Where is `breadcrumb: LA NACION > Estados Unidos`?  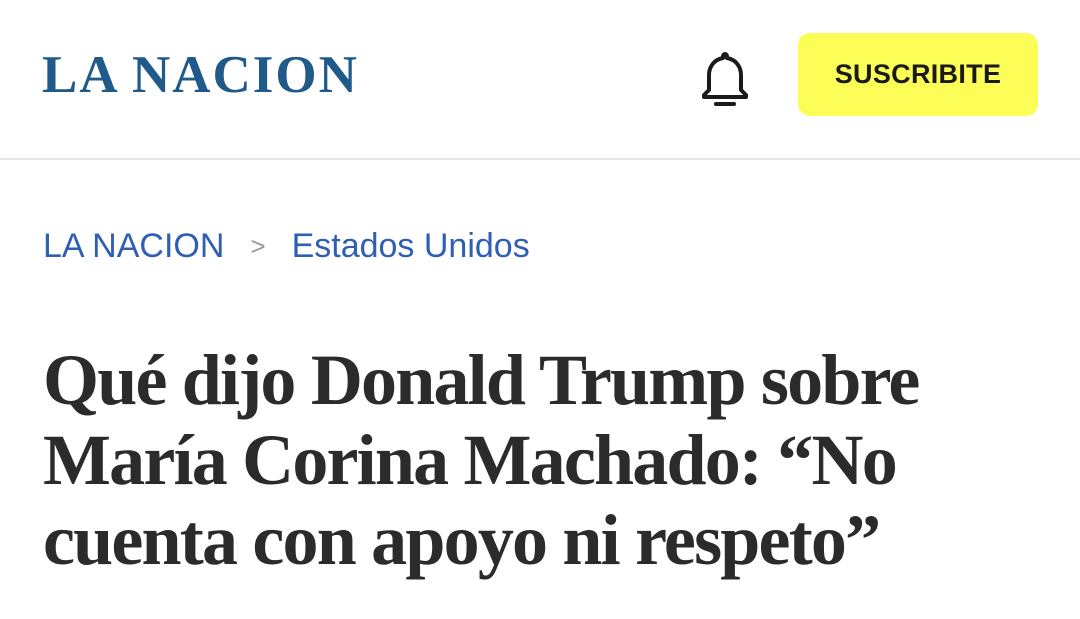 breadcrumb: LA NACION > Estados Unidos is located at coordinates (286, 246).